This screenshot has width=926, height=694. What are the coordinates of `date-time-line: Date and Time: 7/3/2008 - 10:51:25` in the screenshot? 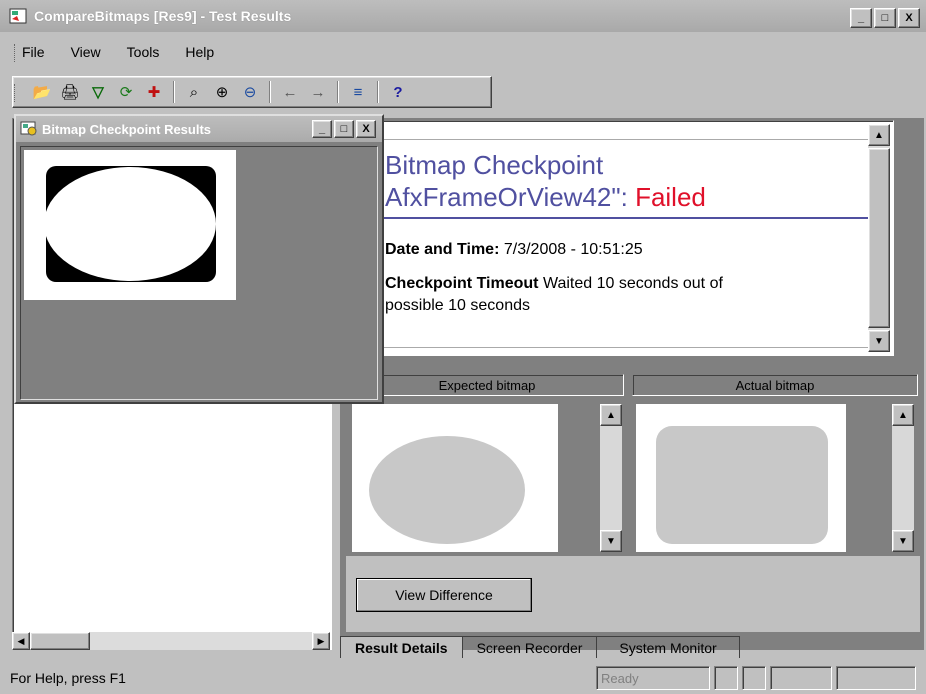 It's located at (620, 250).